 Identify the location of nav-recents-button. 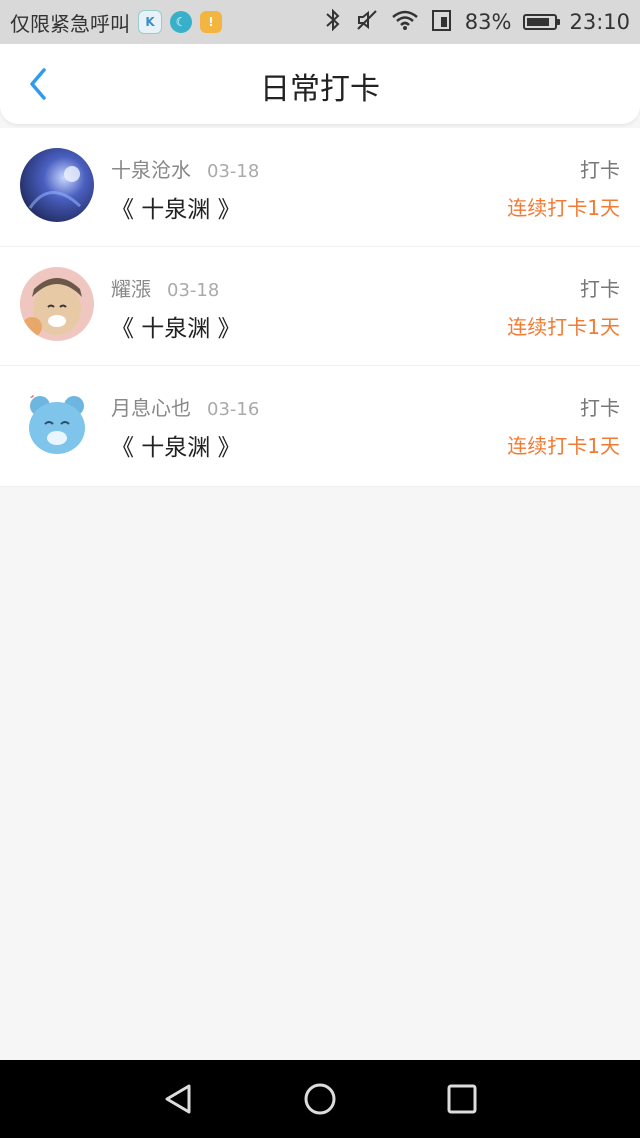
(462, 1099).